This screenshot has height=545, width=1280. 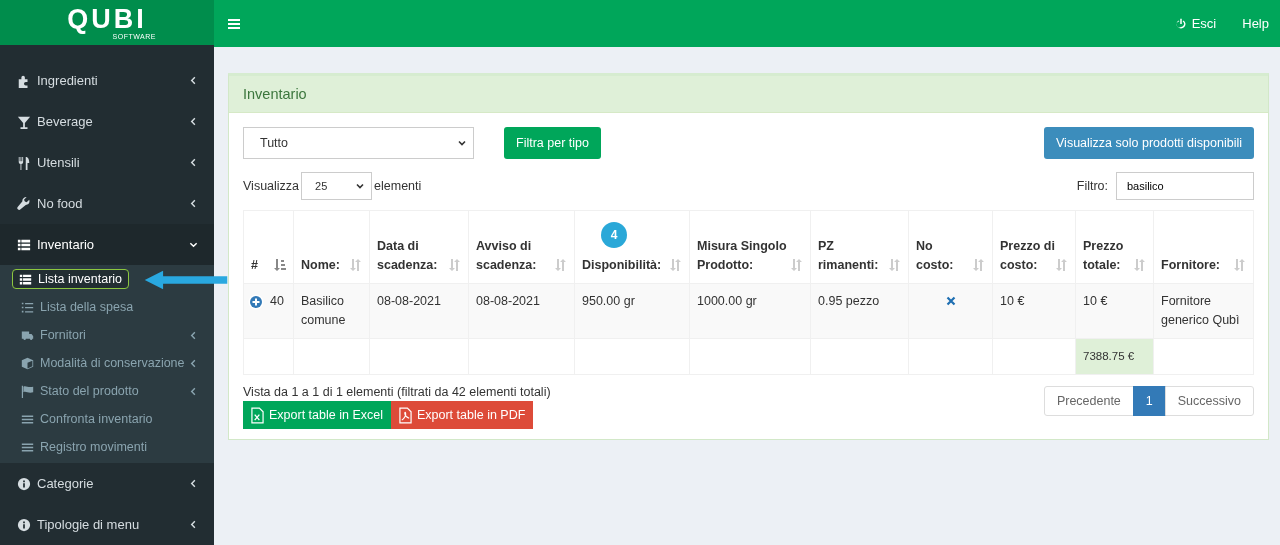 What do you see at coordinates (608, 301) in the screenshot?
I see `table-cell: 950.00 gr` at bounding box center [608, 301].